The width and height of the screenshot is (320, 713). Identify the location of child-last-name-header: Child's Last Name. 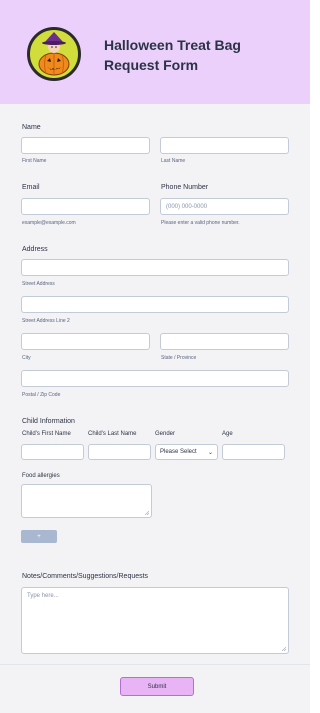
(112, 434).